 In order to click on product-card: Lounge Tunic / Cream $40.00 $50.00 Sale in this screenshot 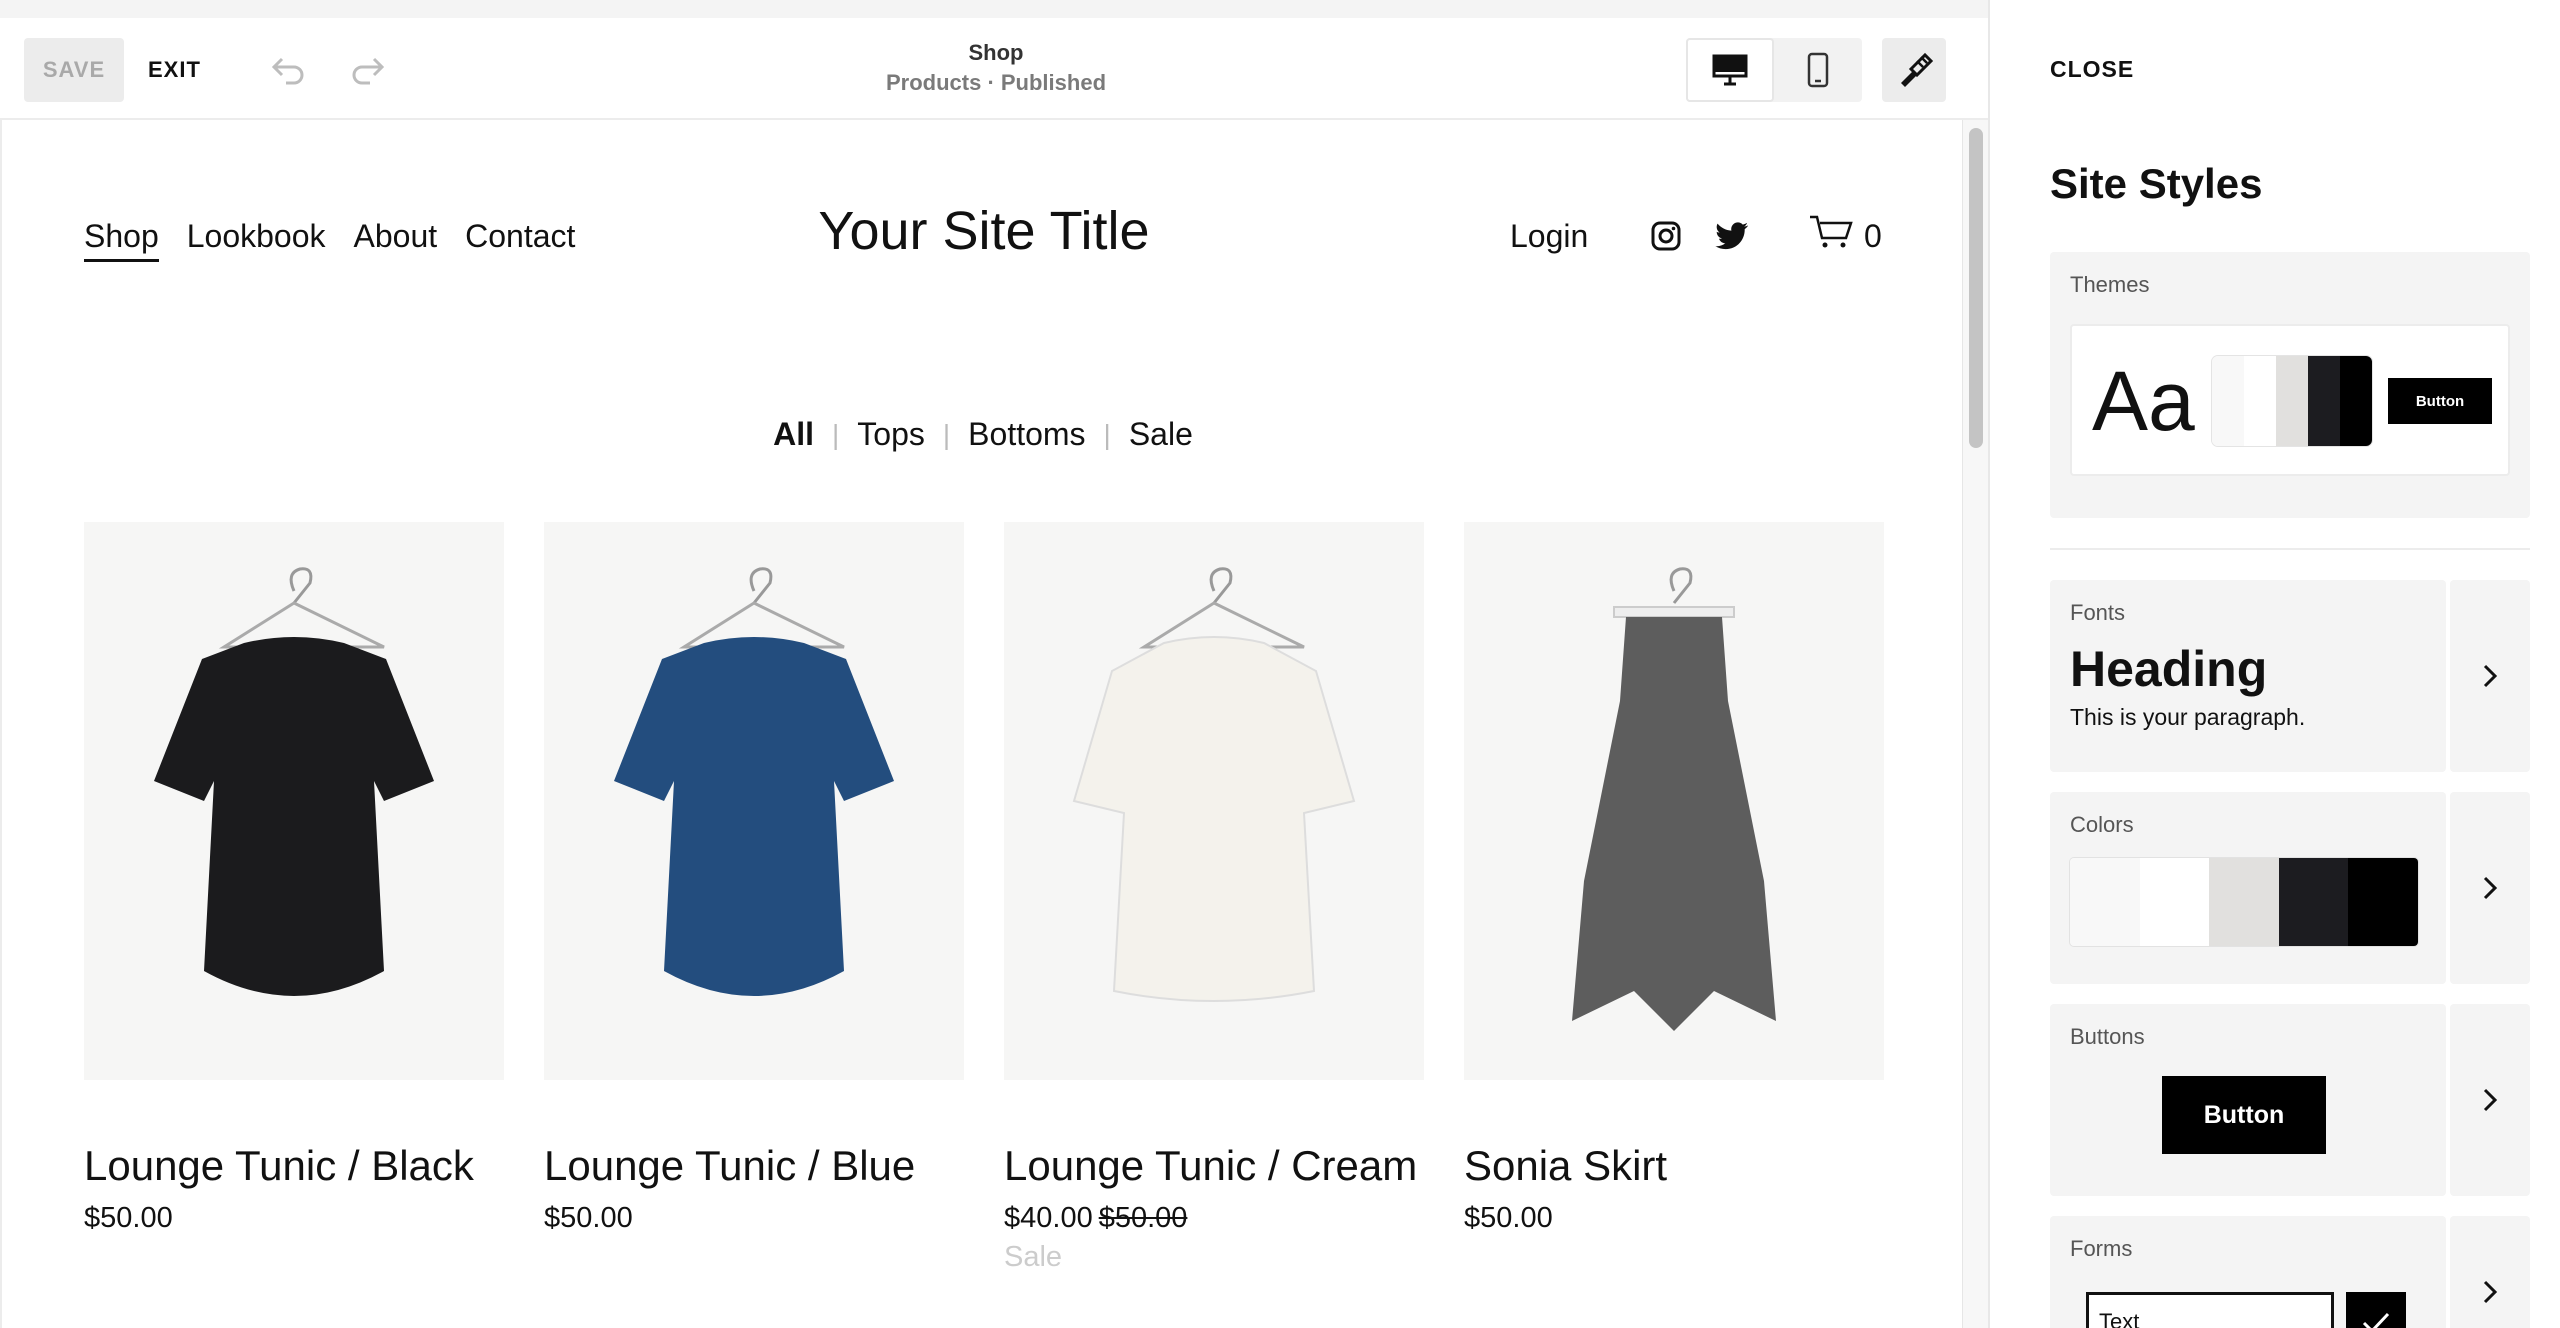, I will do `click(1214, 898)`.